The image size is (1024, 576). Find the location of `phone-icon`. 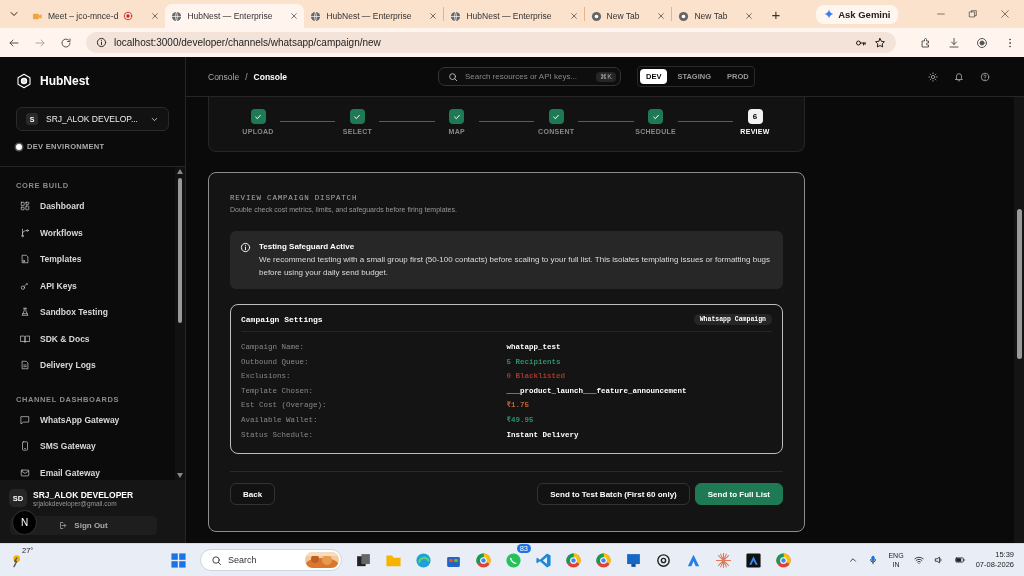

phone-icon is located at coordinates (25, 446).